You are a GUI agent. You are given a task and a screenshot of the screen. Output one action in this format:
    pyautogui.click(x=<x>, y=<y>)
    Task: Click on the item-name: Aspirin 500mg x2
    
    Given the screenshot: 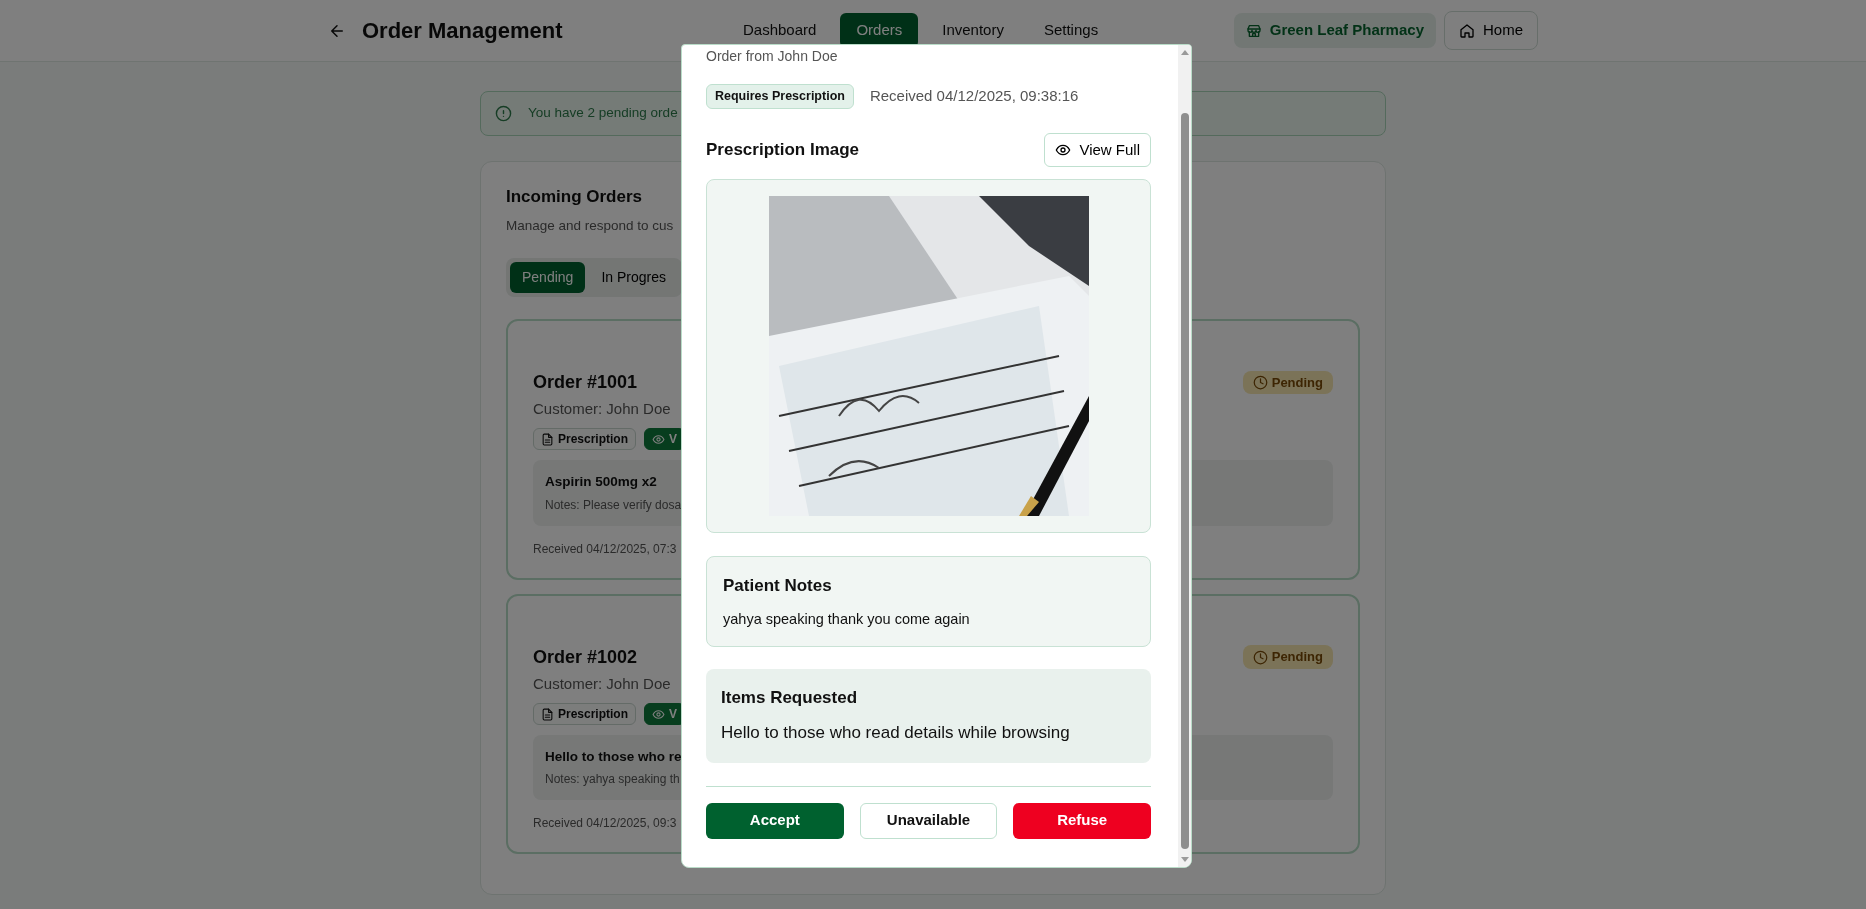 What is the action you would take?
    pyautogui.click(x=601, y=482)
    